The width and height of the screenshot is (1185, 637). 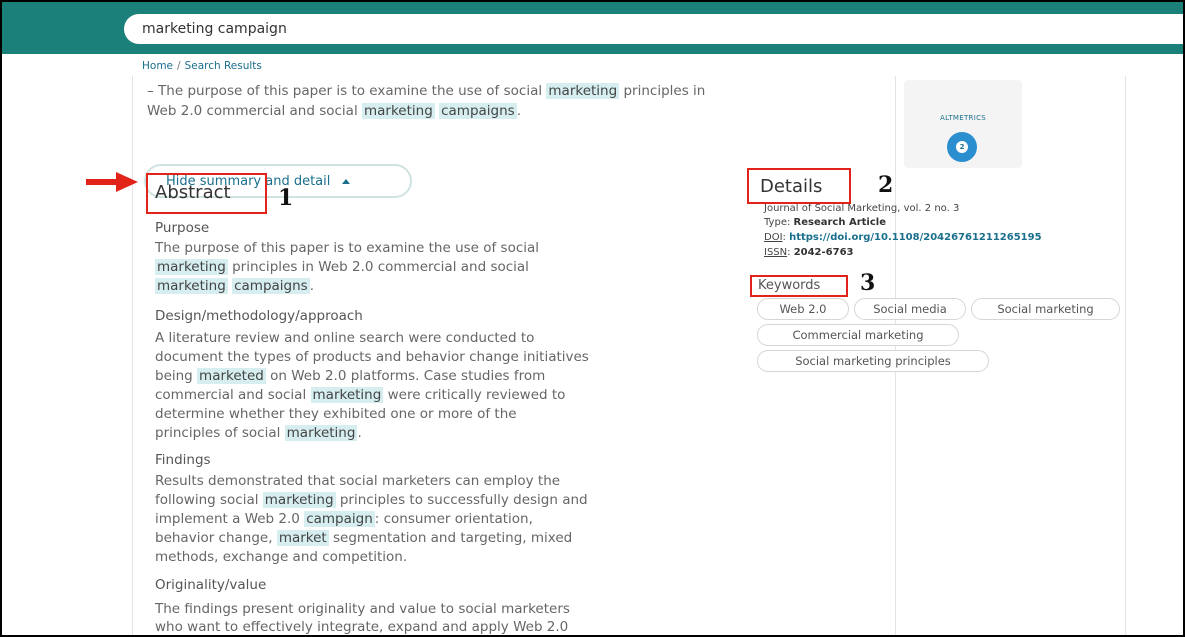 What do you see at coordinates (259, 316) in the screenshot?
I see `design-heading: Design/methodology/approach` at bounding box center [259, 316].